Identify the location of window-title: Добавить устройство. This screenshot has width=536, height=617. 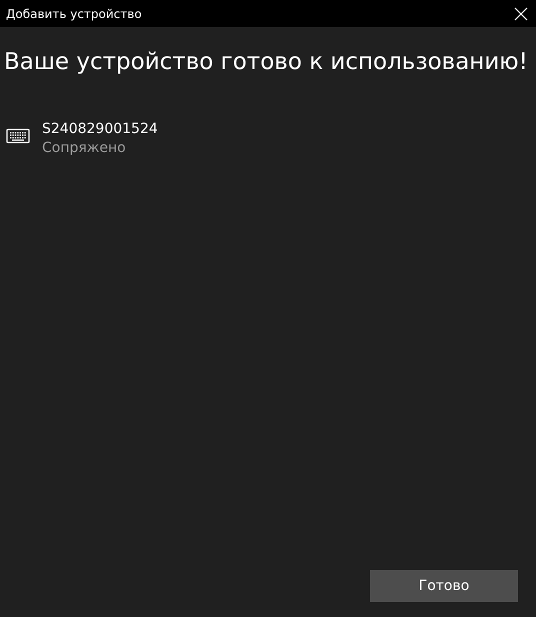
(74, 14).